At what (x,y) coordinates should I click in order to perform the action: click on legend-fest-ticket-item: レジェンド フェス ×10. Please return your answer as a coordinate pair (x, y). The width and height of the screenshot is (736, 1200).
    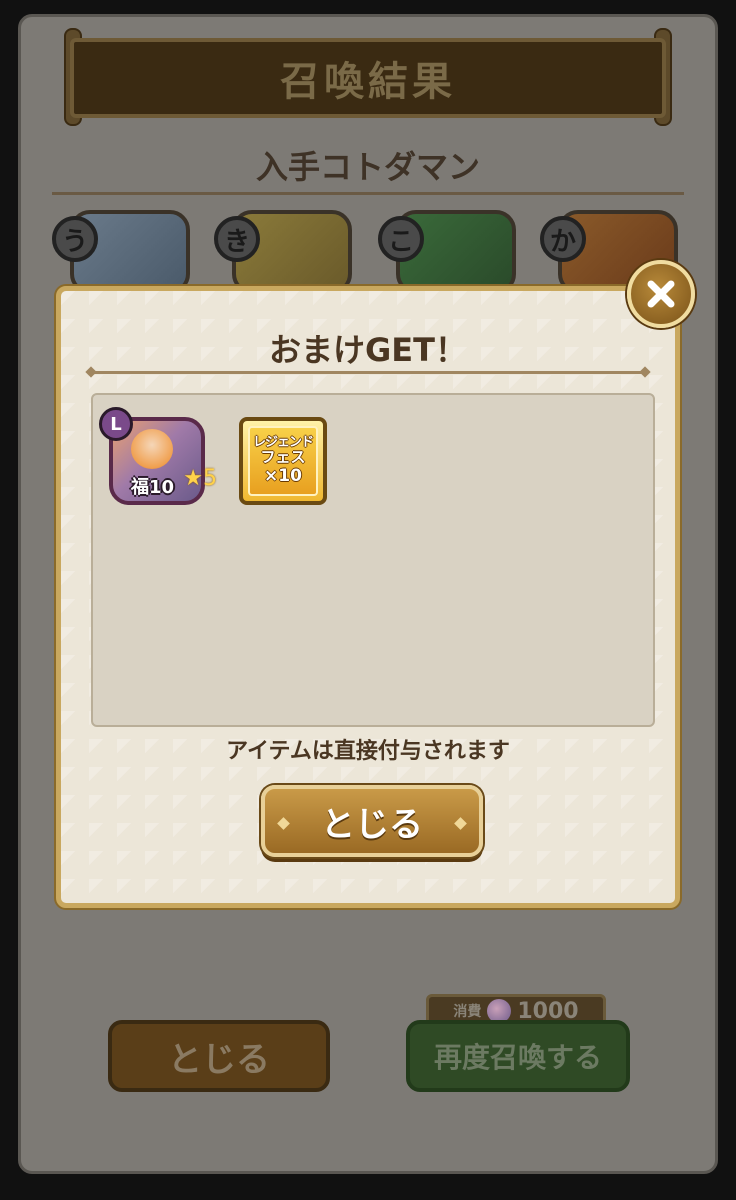
    Looking at the image, I should click on (283, 461).